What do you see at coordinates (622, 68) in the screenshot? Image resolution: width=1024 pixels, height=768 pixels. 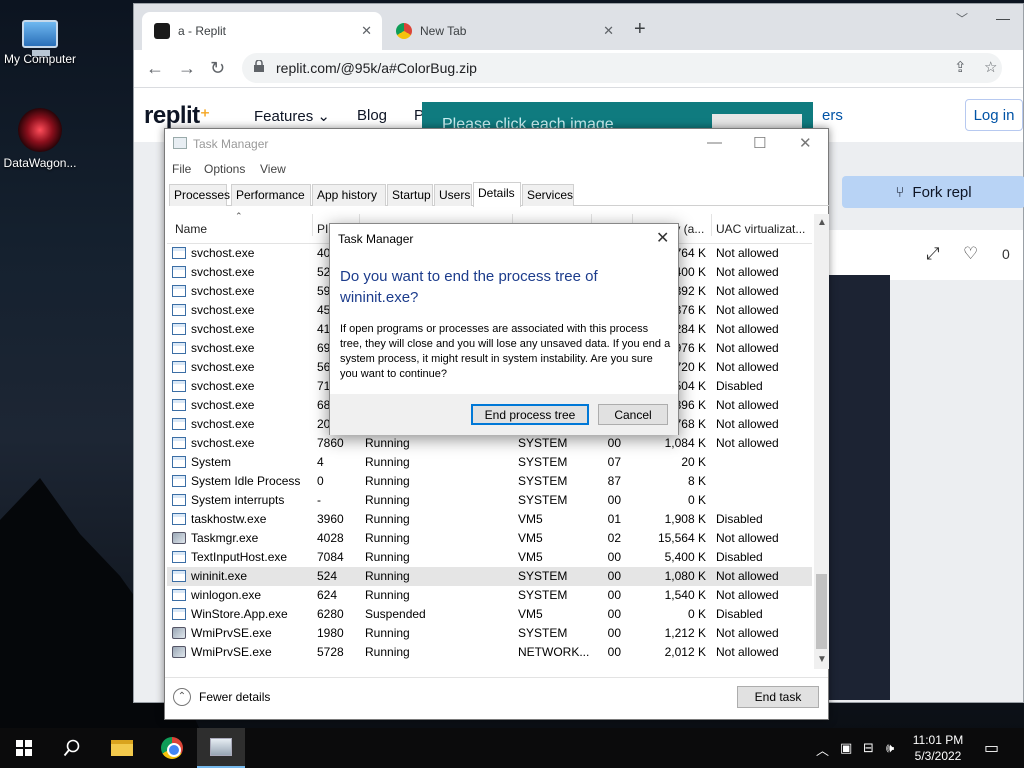 I see `address-bar: replit.com/@95k/a#ColorBug.zip ⇪ ☆` at bounding box center [622, 68].